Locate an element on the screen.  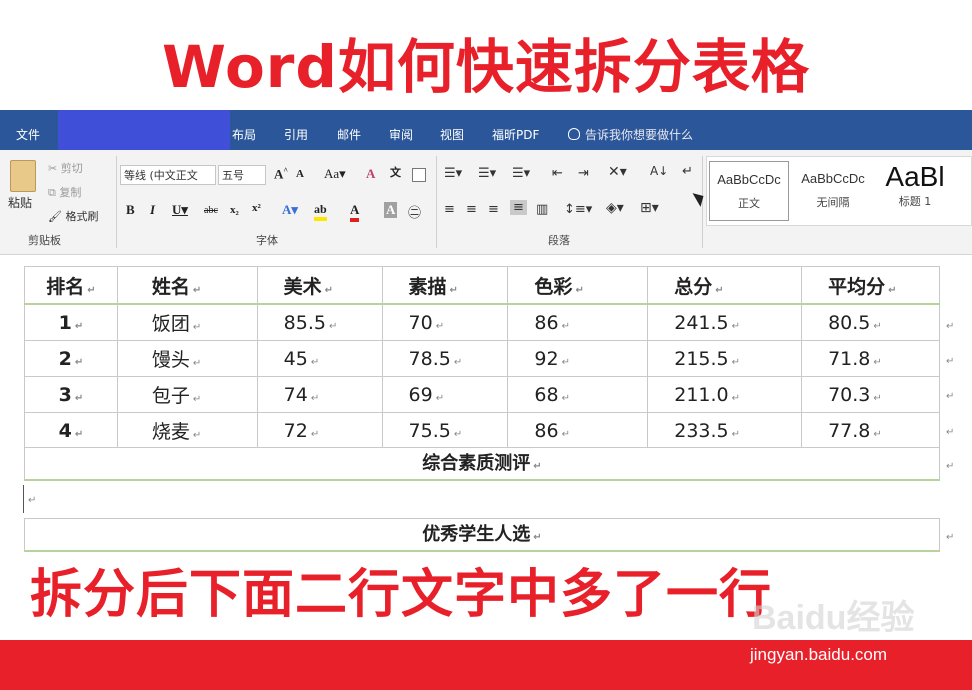
style-sample: AaBbCcDc is located at coordinates (749, 179).